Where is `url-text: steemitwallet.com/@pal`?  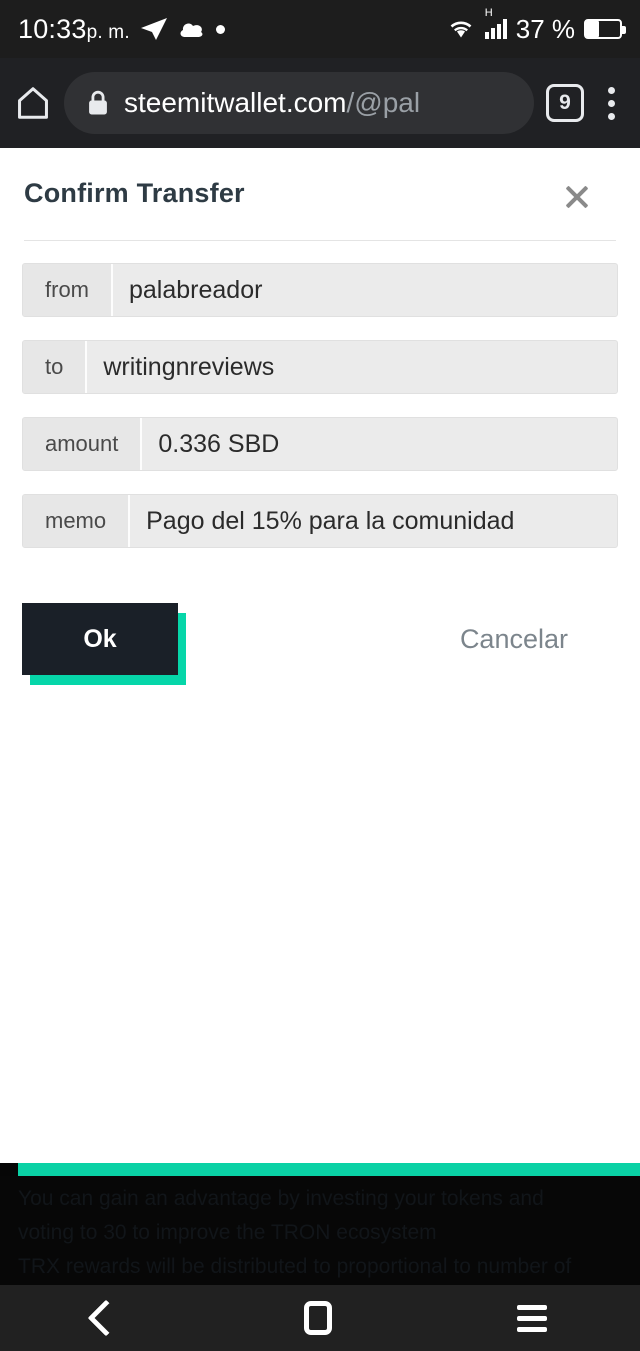 url-text: steemitwallet.com/@pal is located at coordinates (272, 103).